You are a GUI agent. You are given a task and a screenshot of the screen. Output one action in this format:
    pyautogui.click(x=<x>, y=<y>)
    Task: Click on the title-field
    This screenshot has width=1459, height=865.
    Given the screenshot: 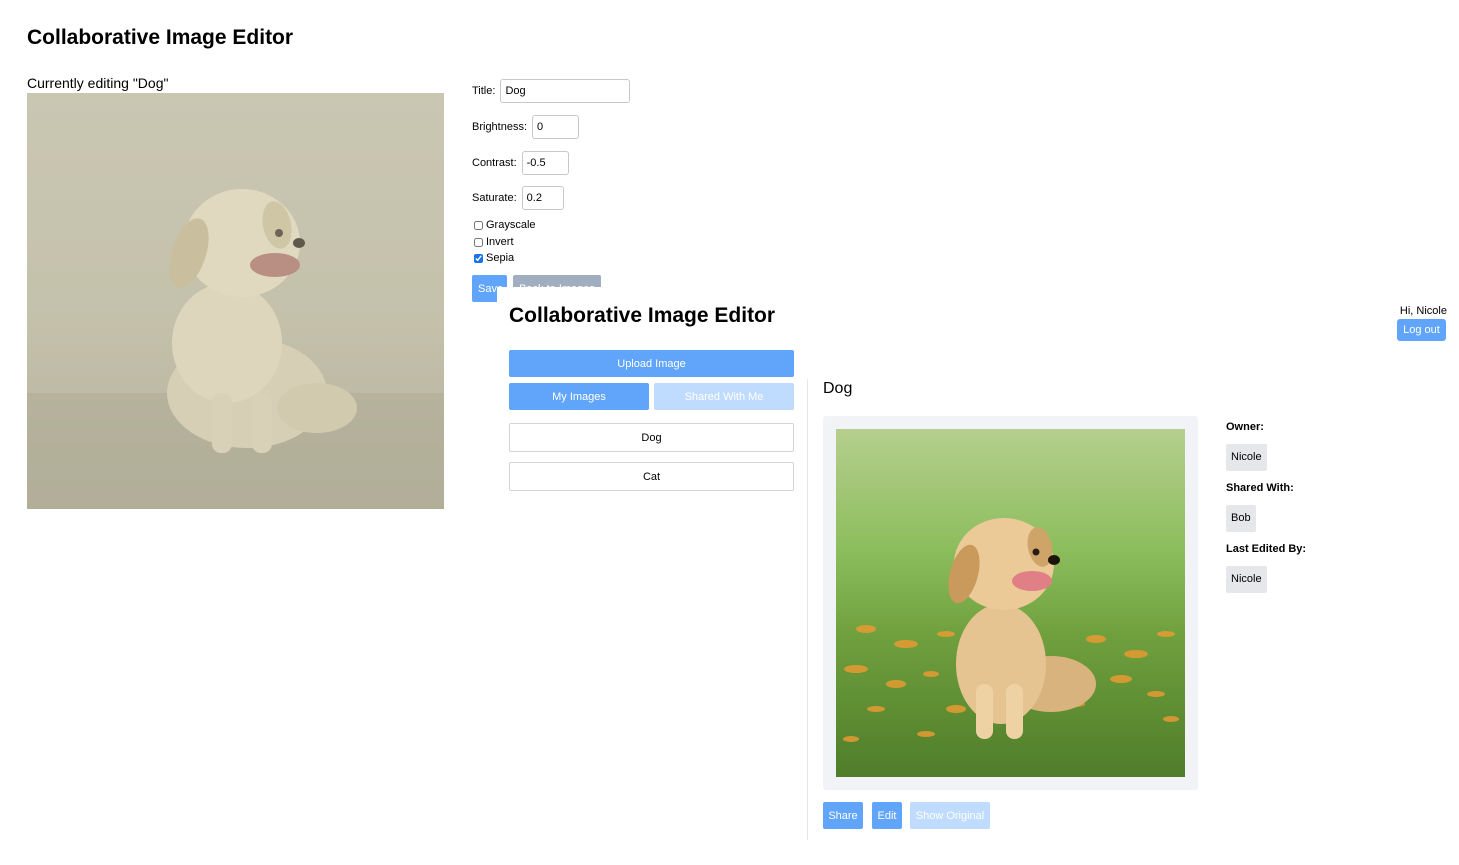 What is the action you would take?
    pyautogui.click(x=565, y=91)
    